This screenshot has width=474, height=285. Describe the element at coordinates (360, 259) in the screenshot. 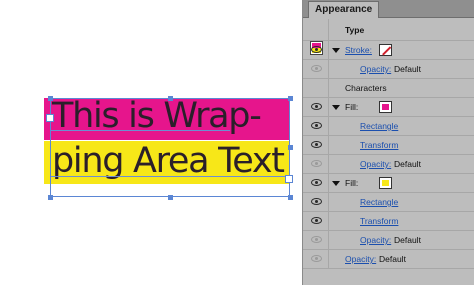

I see `object-opacity-link: Opacity:` at that location.